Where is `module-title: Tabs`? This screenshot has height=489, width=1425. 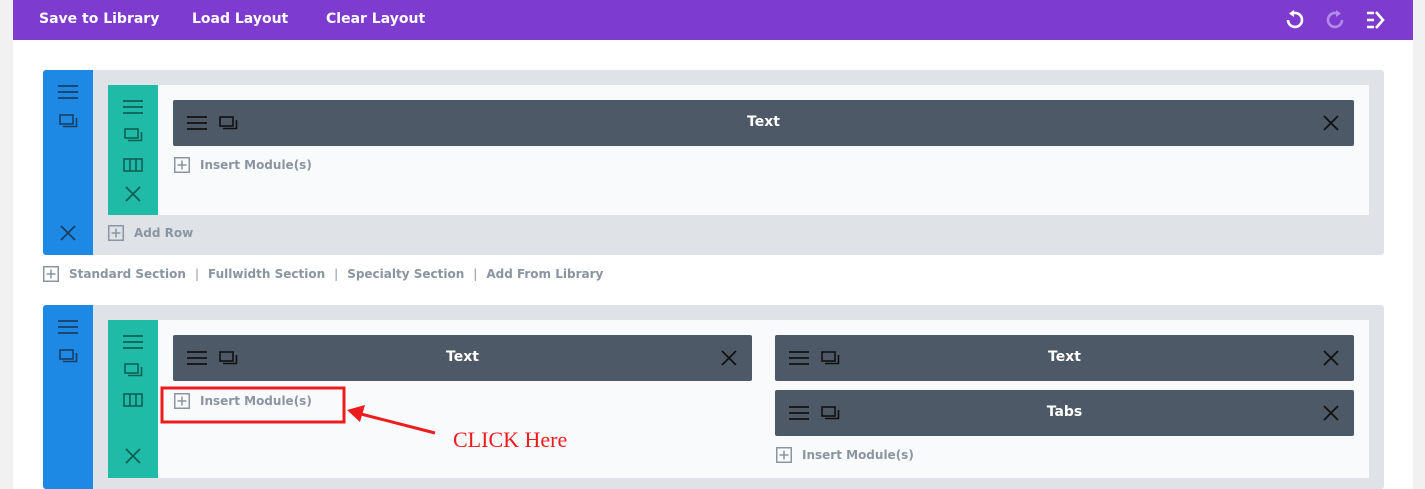
module-title: Tabs is located at coordinates (1064, 412).